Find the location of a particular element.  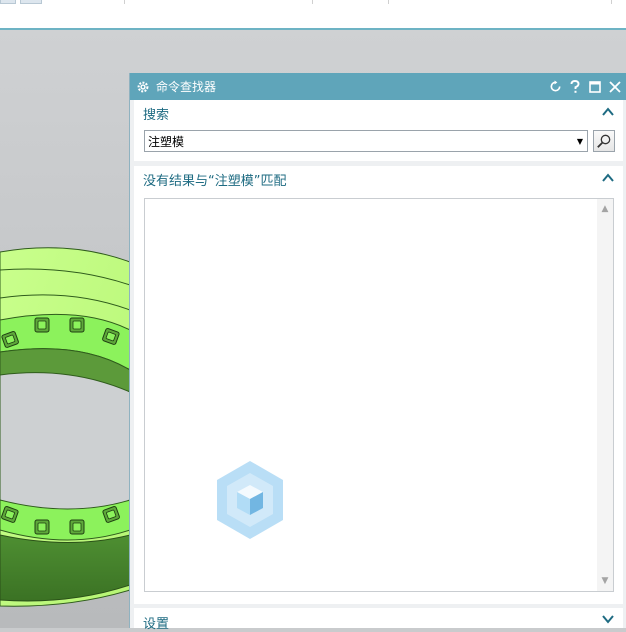

maximize-button is located at coordinates (595, 87).